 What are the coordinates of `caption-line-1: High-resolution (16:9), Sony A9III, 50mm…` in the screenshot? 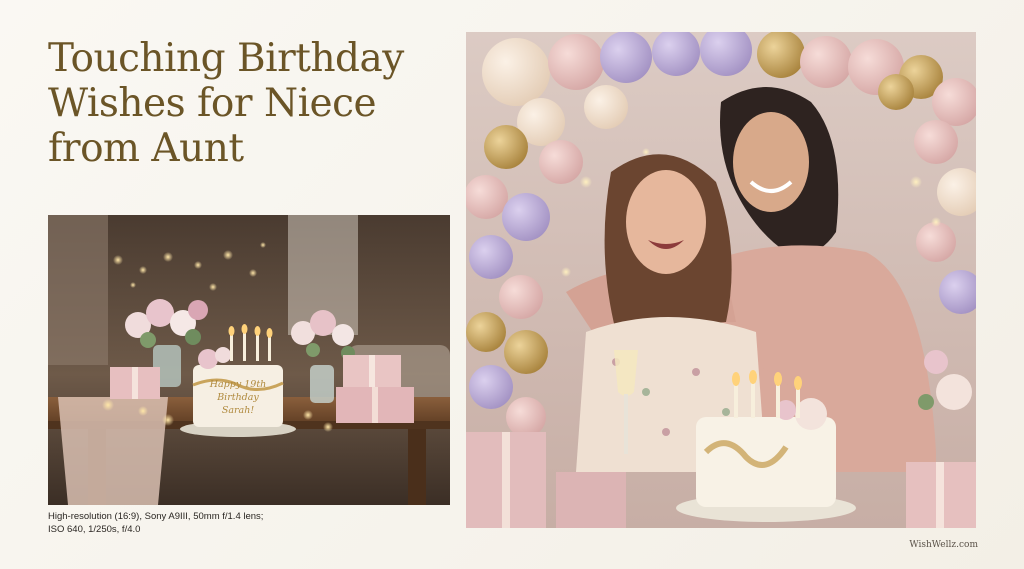 It's located at (156, 516).